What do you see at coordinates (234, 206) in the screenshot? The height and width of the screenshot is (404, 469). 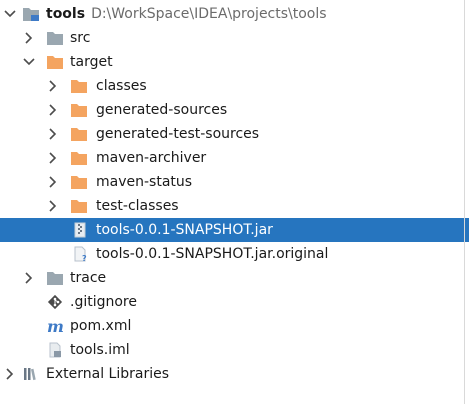 I see `tree-row-test-classes: test-classes` at bounding box center [234, 206].